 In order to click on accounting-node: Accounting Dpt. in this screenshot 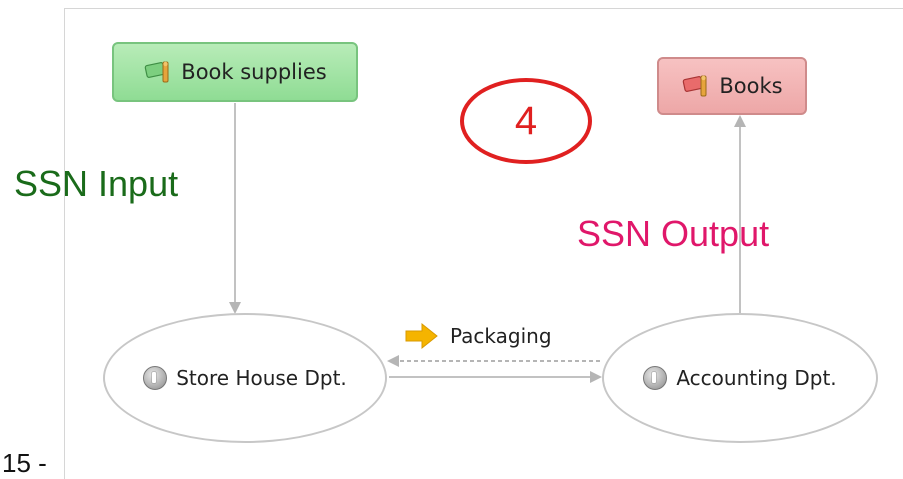, I will do `click(740, 378)`.